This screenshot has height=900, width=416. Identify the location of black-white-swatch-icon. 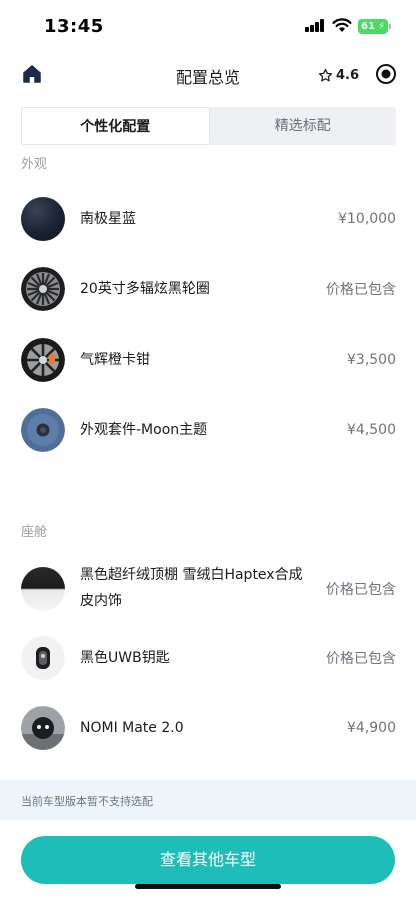
(43, 589).